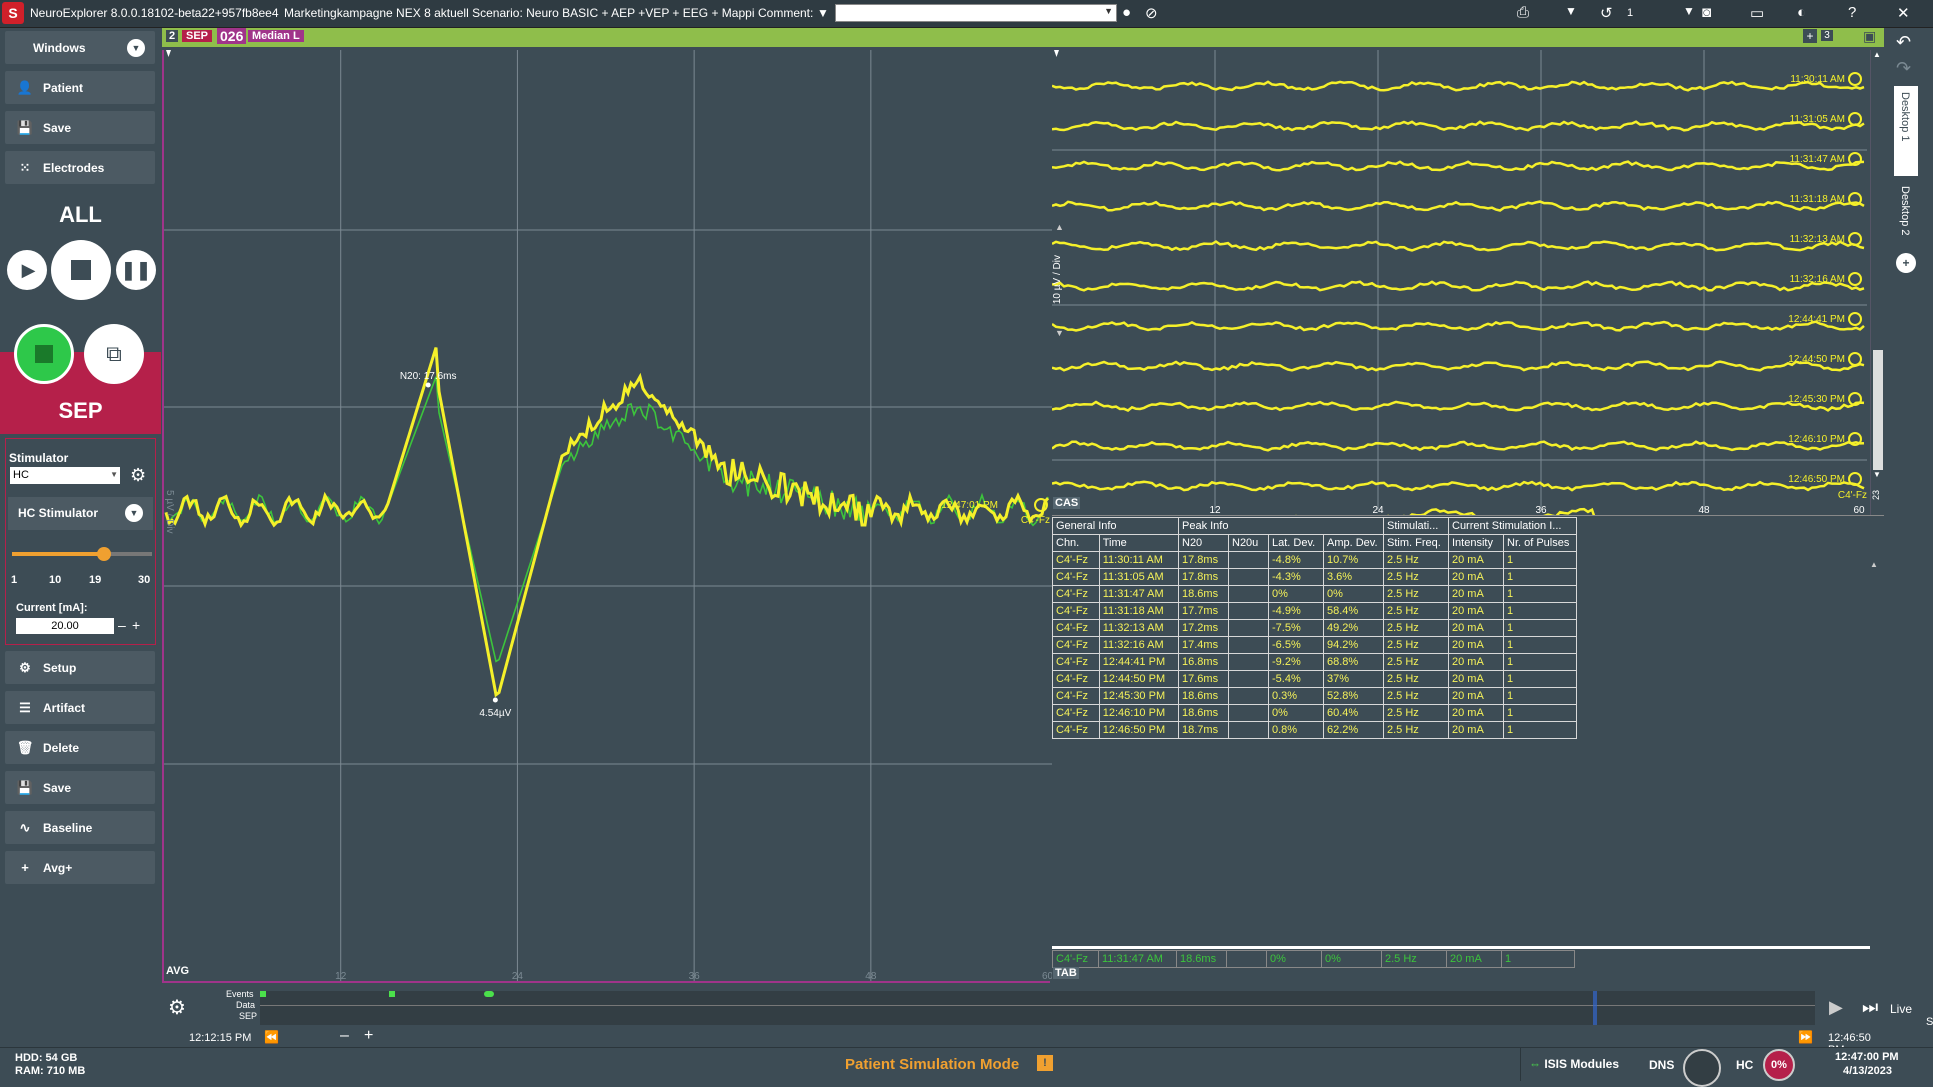 Image resolution: width=1933 pixels, height=1087 pixels. What do you see at coordinates (44, 354) in the screenshot?
I see `record-button` at bounding box center [44, 354].